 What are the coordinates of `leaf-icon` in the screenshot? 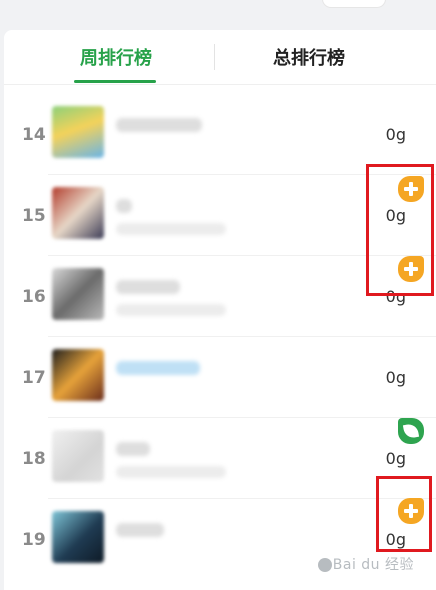 It's located at (411, 431).